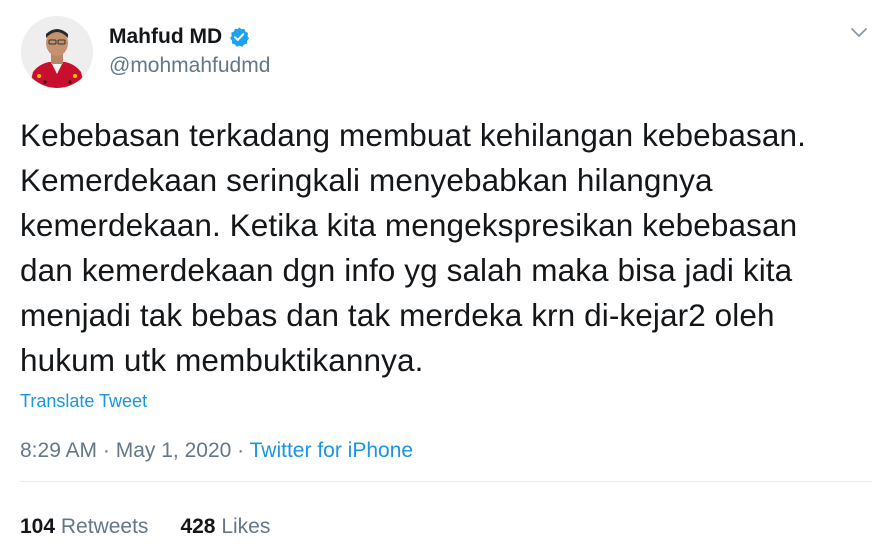 This screenshot has width=894, height=556. I want to click on retweets-label: Retweets, so click(104, 526).